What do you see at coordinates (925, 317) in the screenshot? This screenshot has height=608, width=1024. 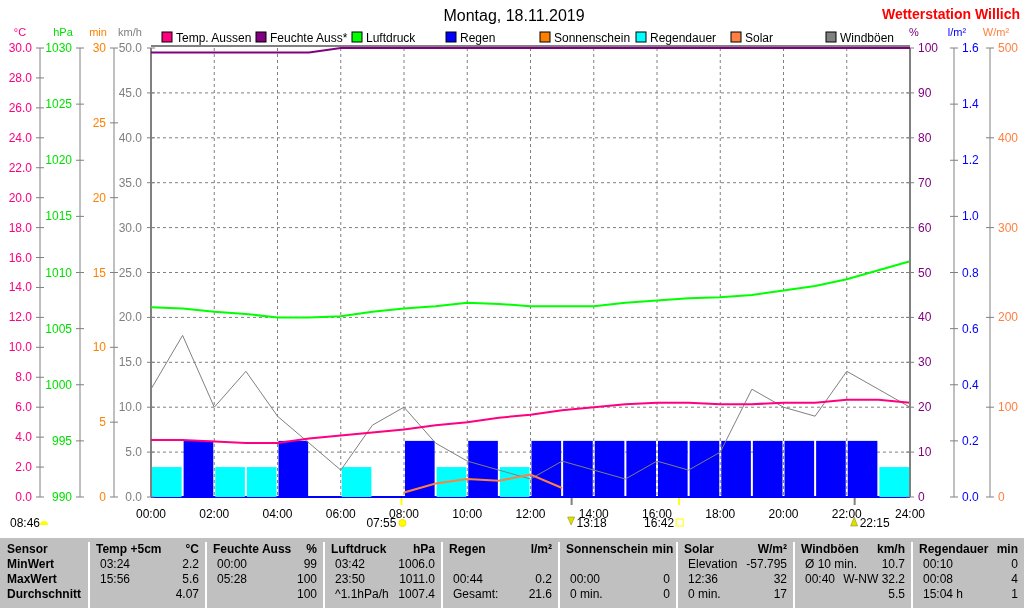 I see `tick-label: 40` at bounding box center [925, 317].